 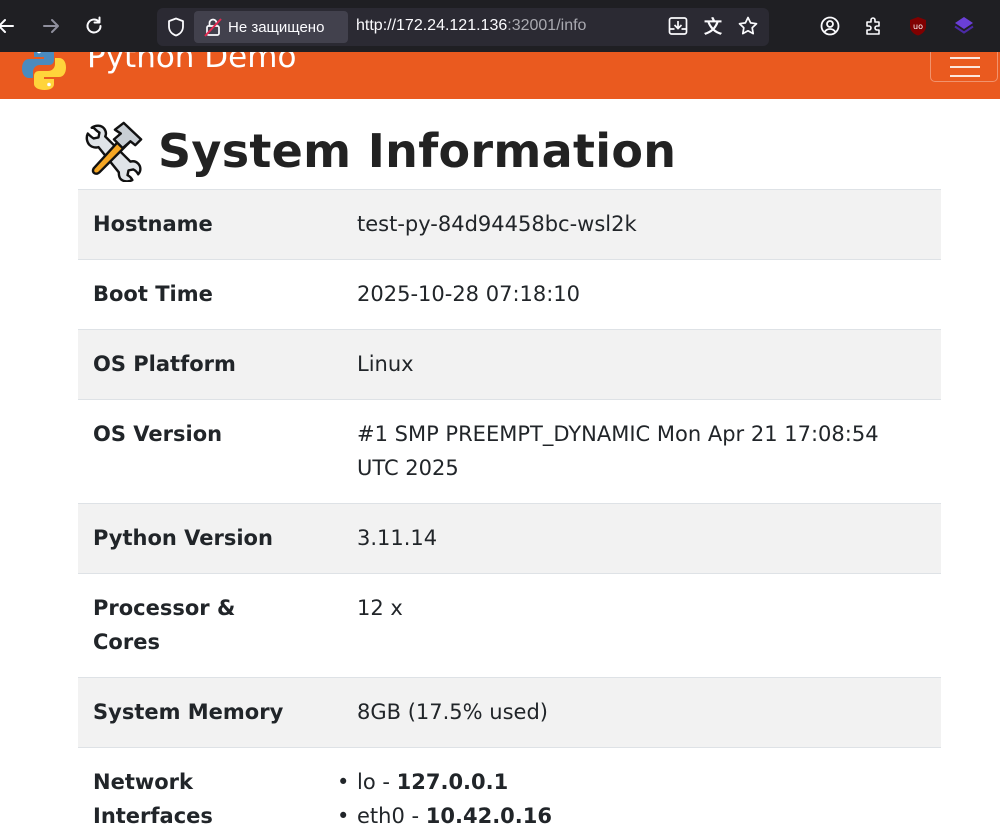 What do you see at coordinates (631, 812) in the screenshot?
I see `list-item: eth0 - 10.42.0.16` at bounding box center [631, 812].